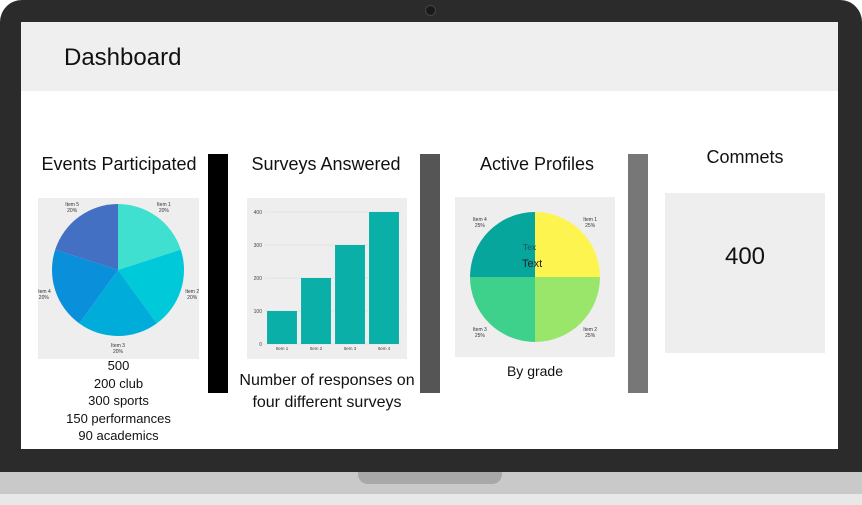  Describe the element at coordinates (745, 256) in the screenshot. I see `comments-count: 400` at that location.